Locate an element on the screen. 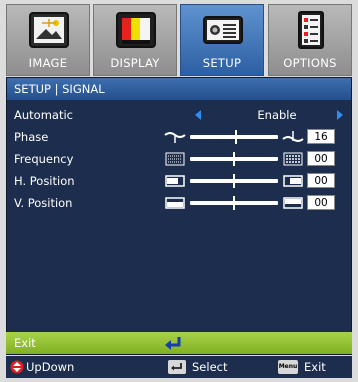  tab-label: OPTIONS is located at coordinates (310, 63).